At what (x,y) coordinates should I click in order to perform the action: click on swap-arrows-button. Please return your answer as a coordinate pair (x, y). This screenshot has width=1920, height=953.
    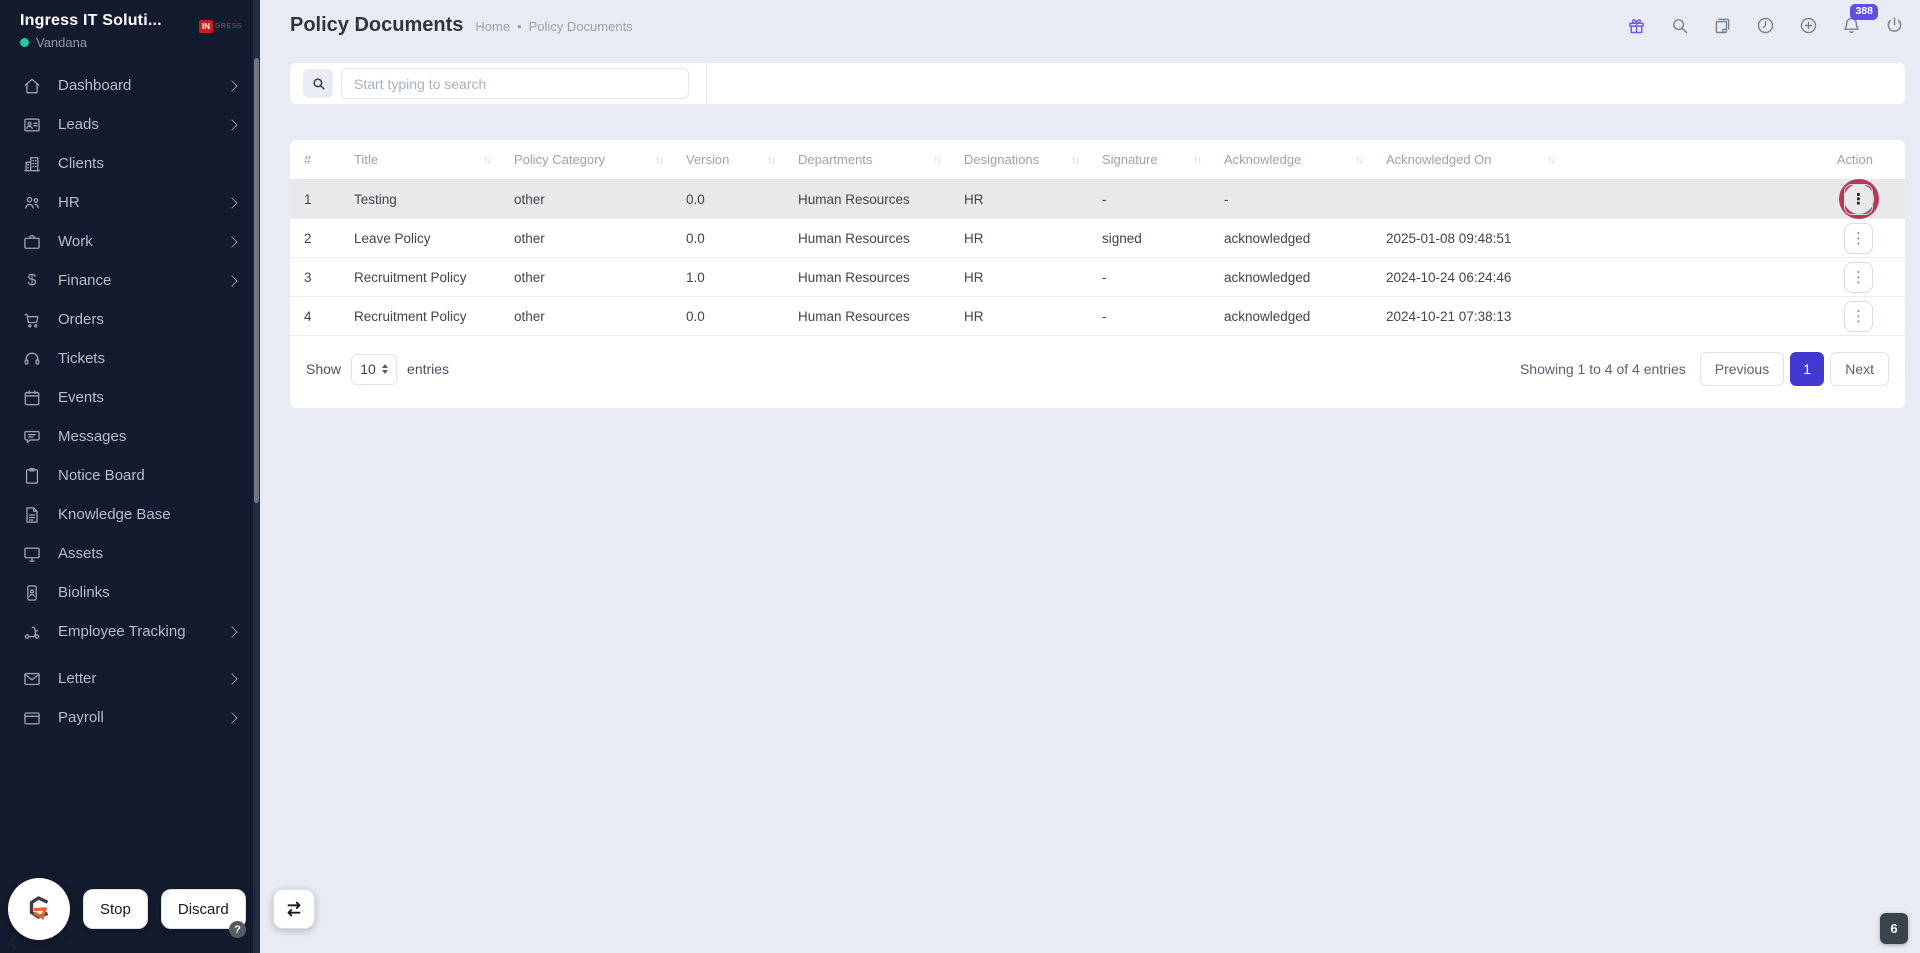
    Looking at the image, I should click on (293, 909).